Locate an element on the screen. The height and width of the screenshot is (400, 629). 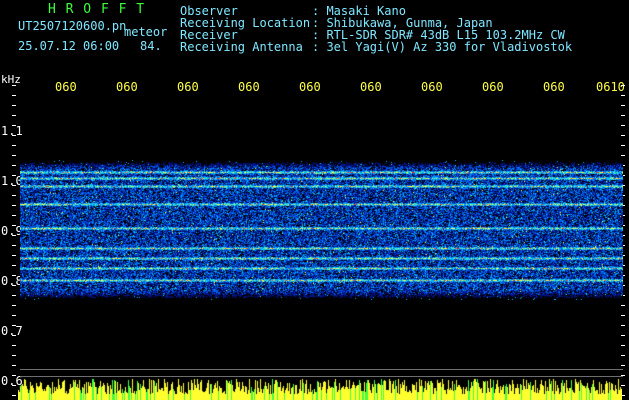
antenna-value: : 3el Yagi(V) Az 330 for Vladivostok is located at coordinates (442, 47).